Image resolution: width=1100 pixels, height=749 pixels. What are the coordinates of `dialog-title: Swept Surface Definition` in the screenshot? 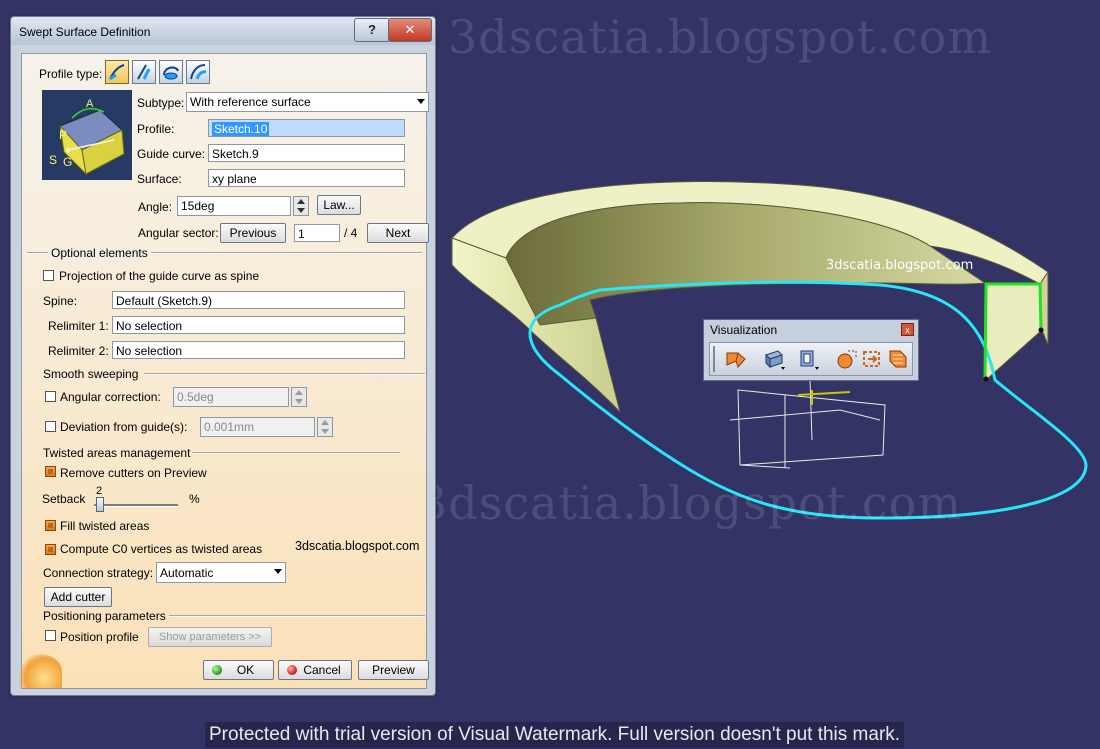 It's located at (85, 32).